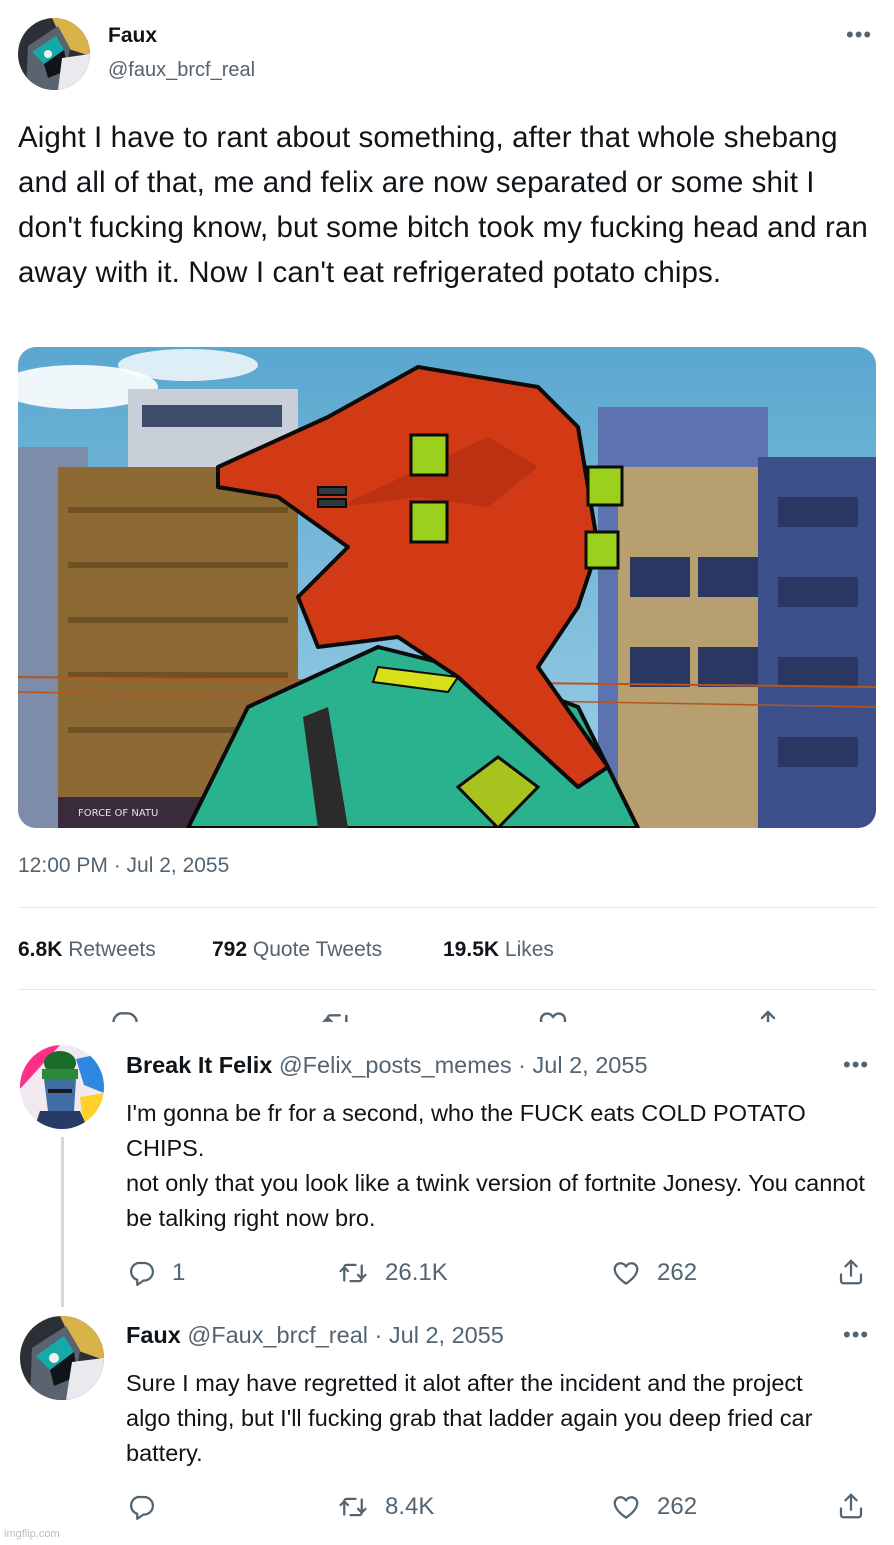 The width and height of the screenshot is (894, 1545). I want to click on retweet-button: 8.4K, so click(385, 1507).